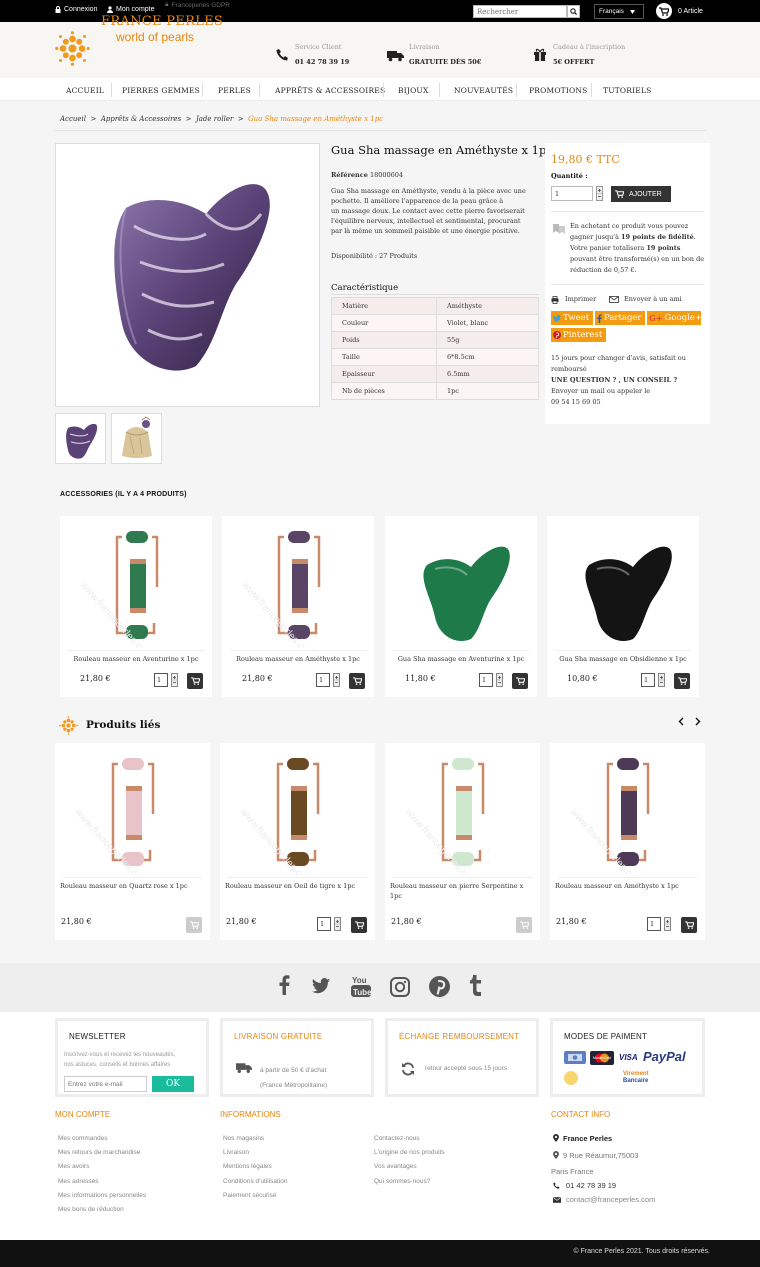  Describe the element at coordinates (295, 886) in the screenshot. I see `product-name: Rouleau masseur en Oeil de tigre x 1pc` at that location.